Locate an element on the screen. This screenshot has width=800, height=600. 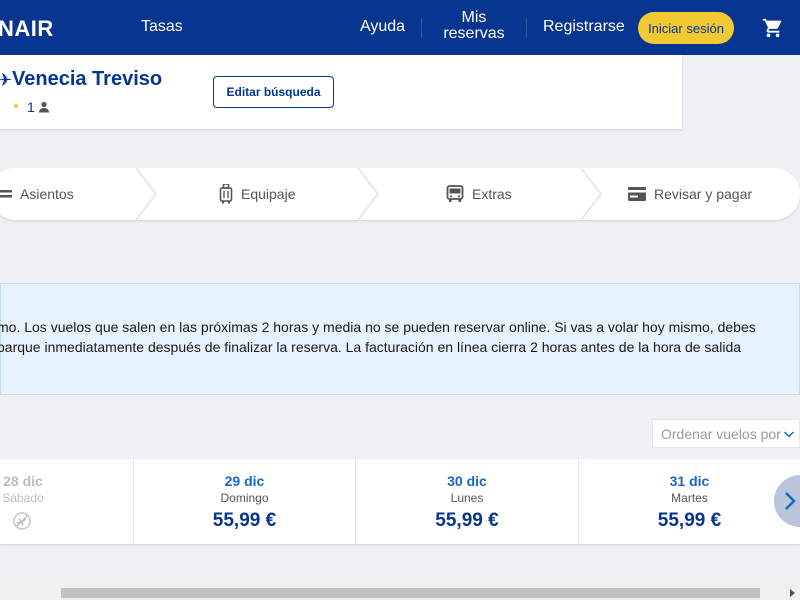
scroll-right-arrow-icon is located at coordinates (792, 593).